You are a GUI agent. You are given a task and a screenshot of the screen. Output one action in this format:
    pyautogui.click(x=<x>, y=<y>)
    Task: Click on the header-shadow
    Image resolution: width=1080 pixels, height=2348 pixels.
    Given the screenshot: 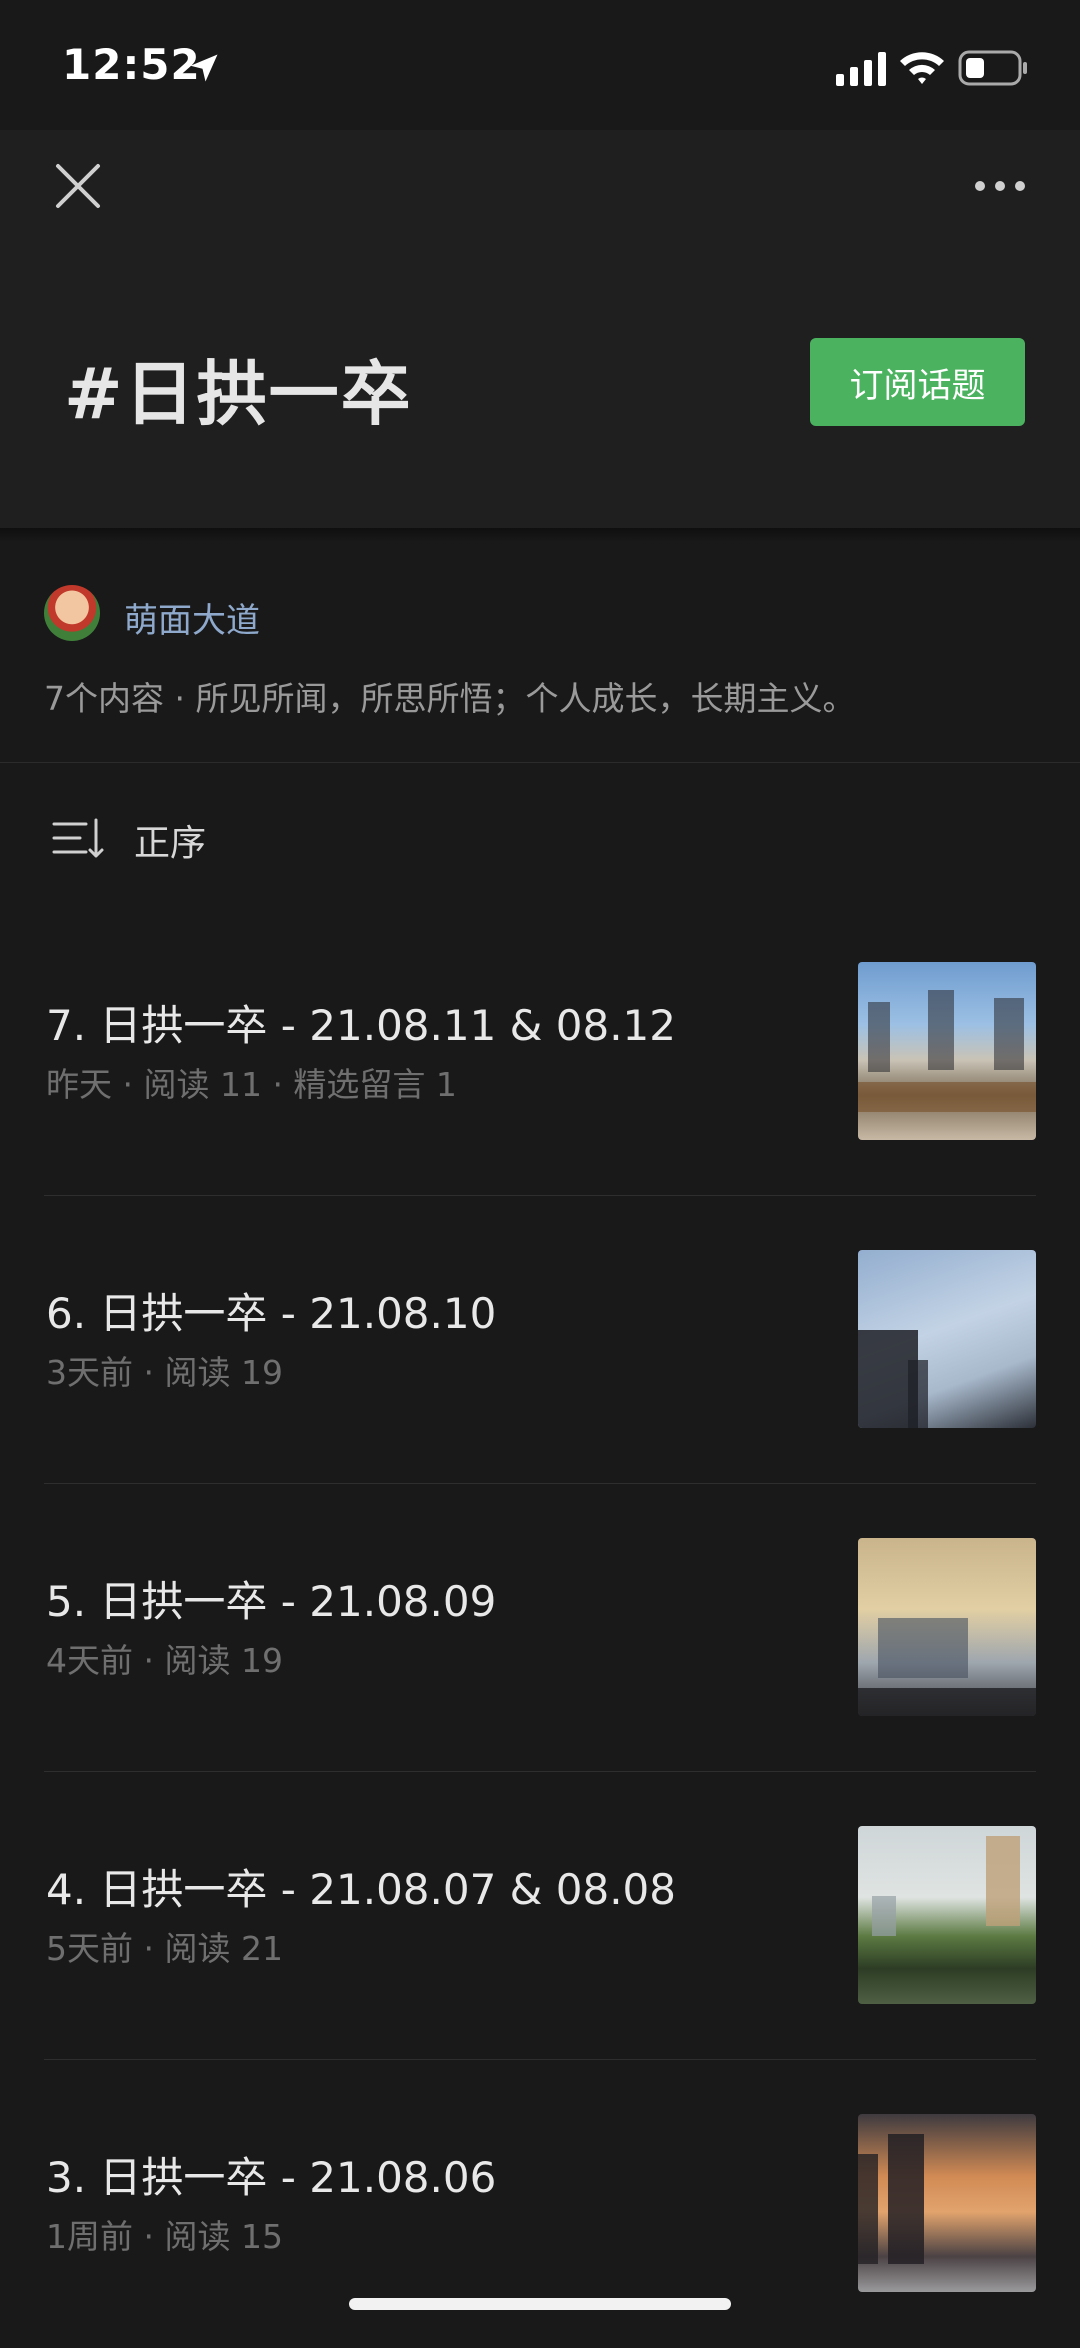 What is the action you would take?
    pyautogui.click(x=540, y=535)
    